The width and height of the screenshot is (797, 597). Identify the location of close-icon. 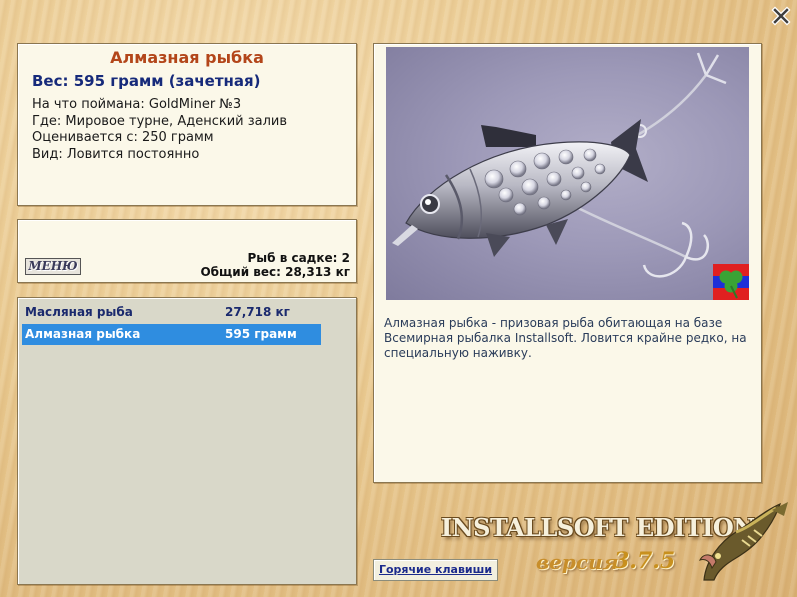
(781, 16).